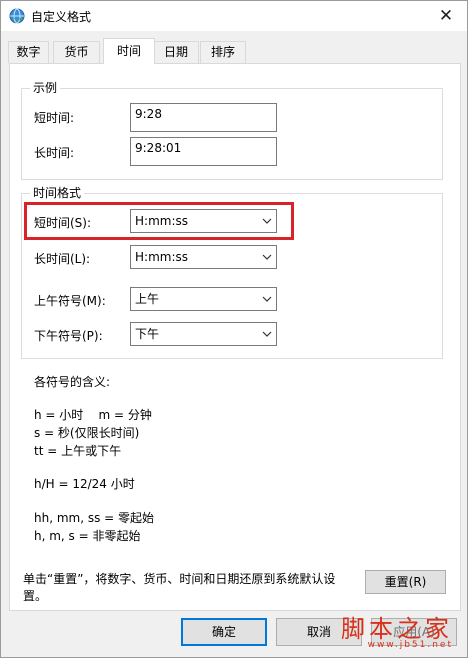  Describe the element at coordinates (410, 645) in the screenshot. I see `watermark-url: www.jb51.net` at that location.